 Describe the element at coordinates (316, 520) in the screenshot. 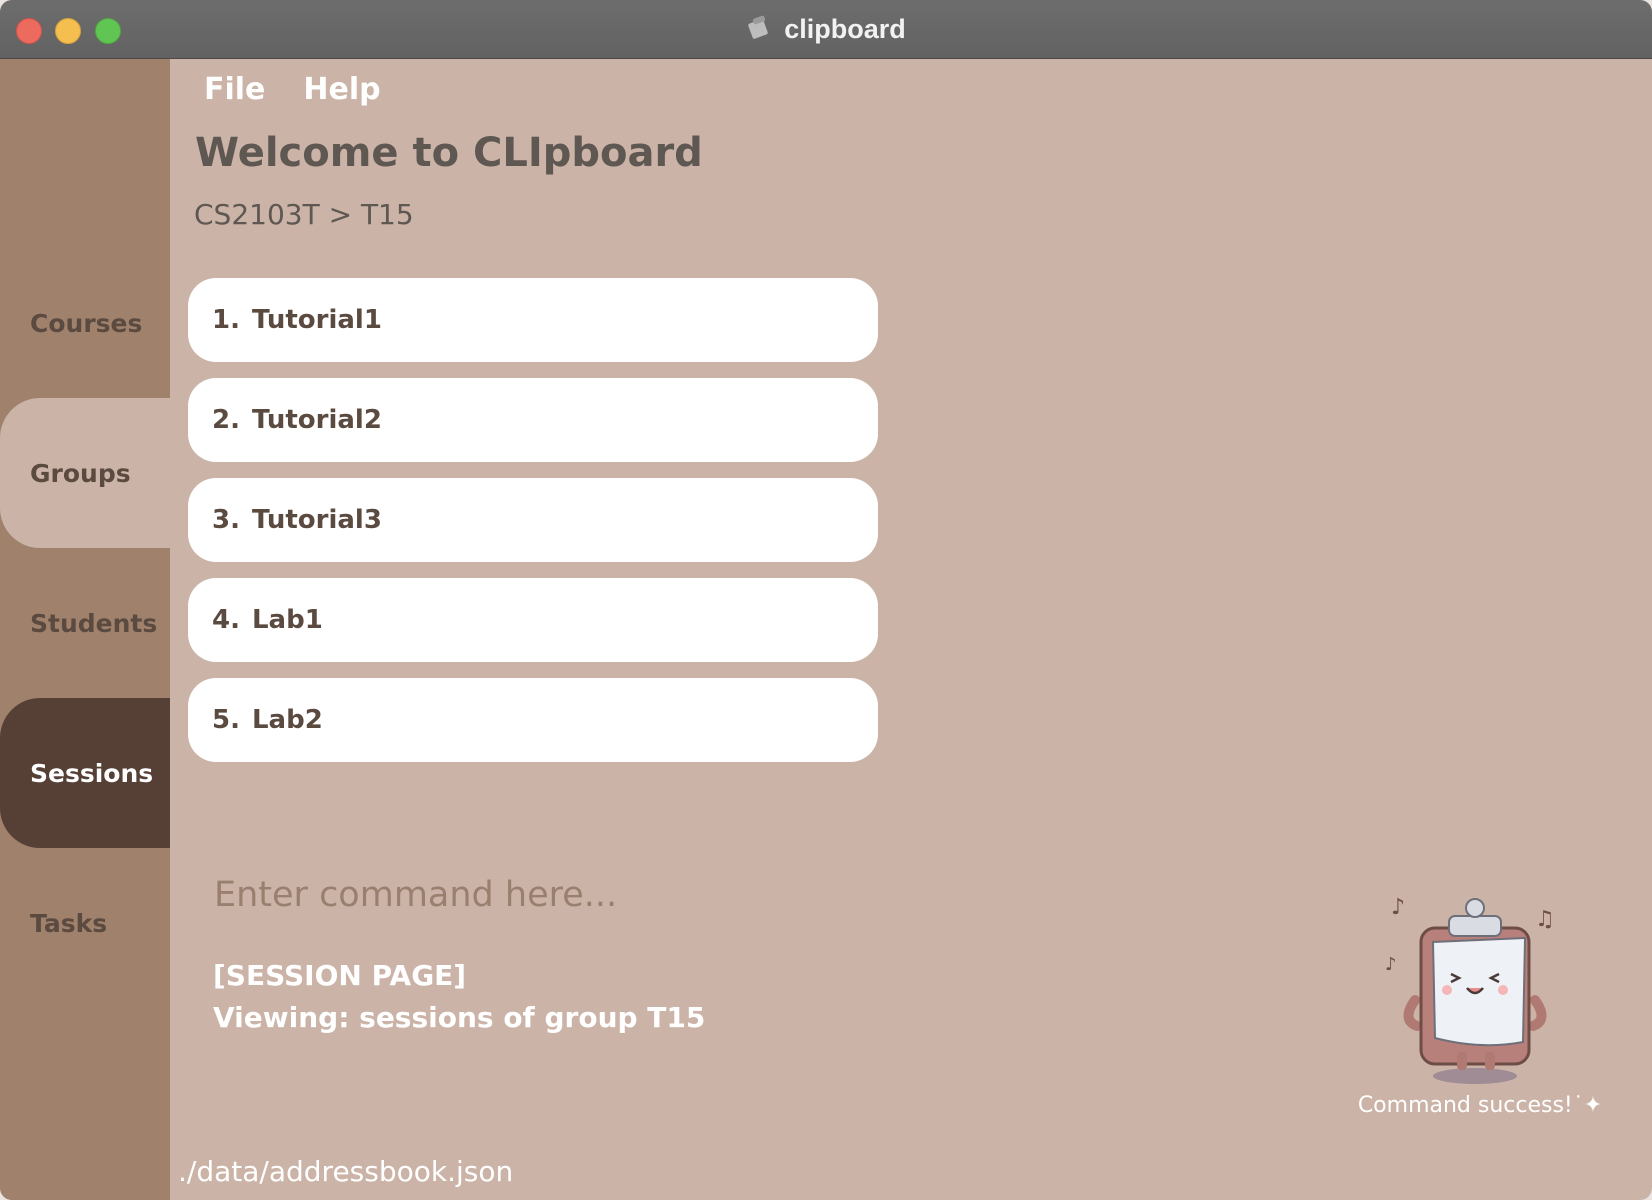

I see `item-name: Tutorial3` at that location.